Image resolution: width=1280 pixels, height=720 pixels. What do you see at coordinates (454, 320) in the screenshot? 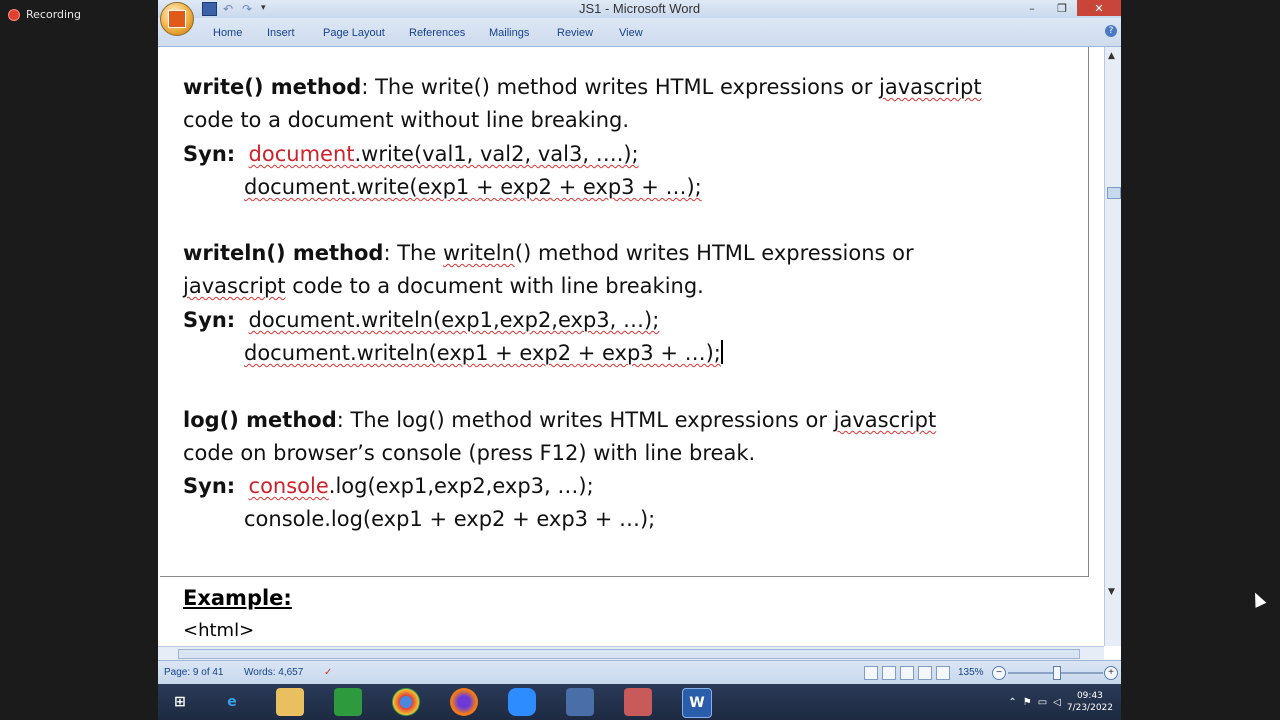
I see `syntax-code: document.writeln(exp1,exp2,exp3, …);` at bounding box center [454, 320].